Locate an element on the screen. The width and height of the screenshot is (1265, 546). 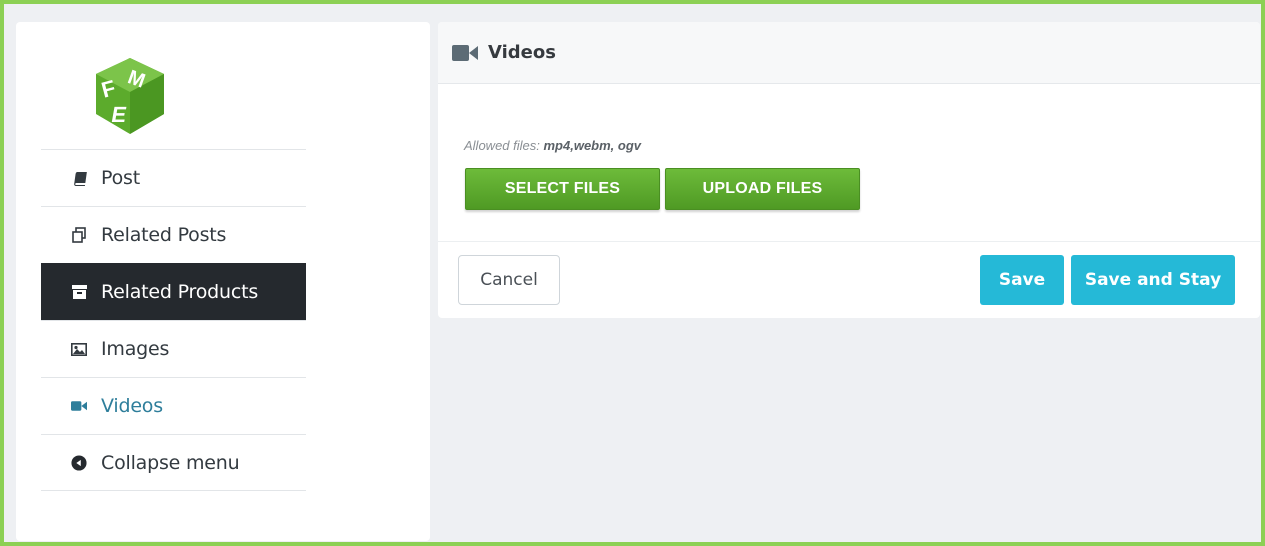
sidebar-item-collapse-menu: Collapse menu is located at coordinates (173, 462).